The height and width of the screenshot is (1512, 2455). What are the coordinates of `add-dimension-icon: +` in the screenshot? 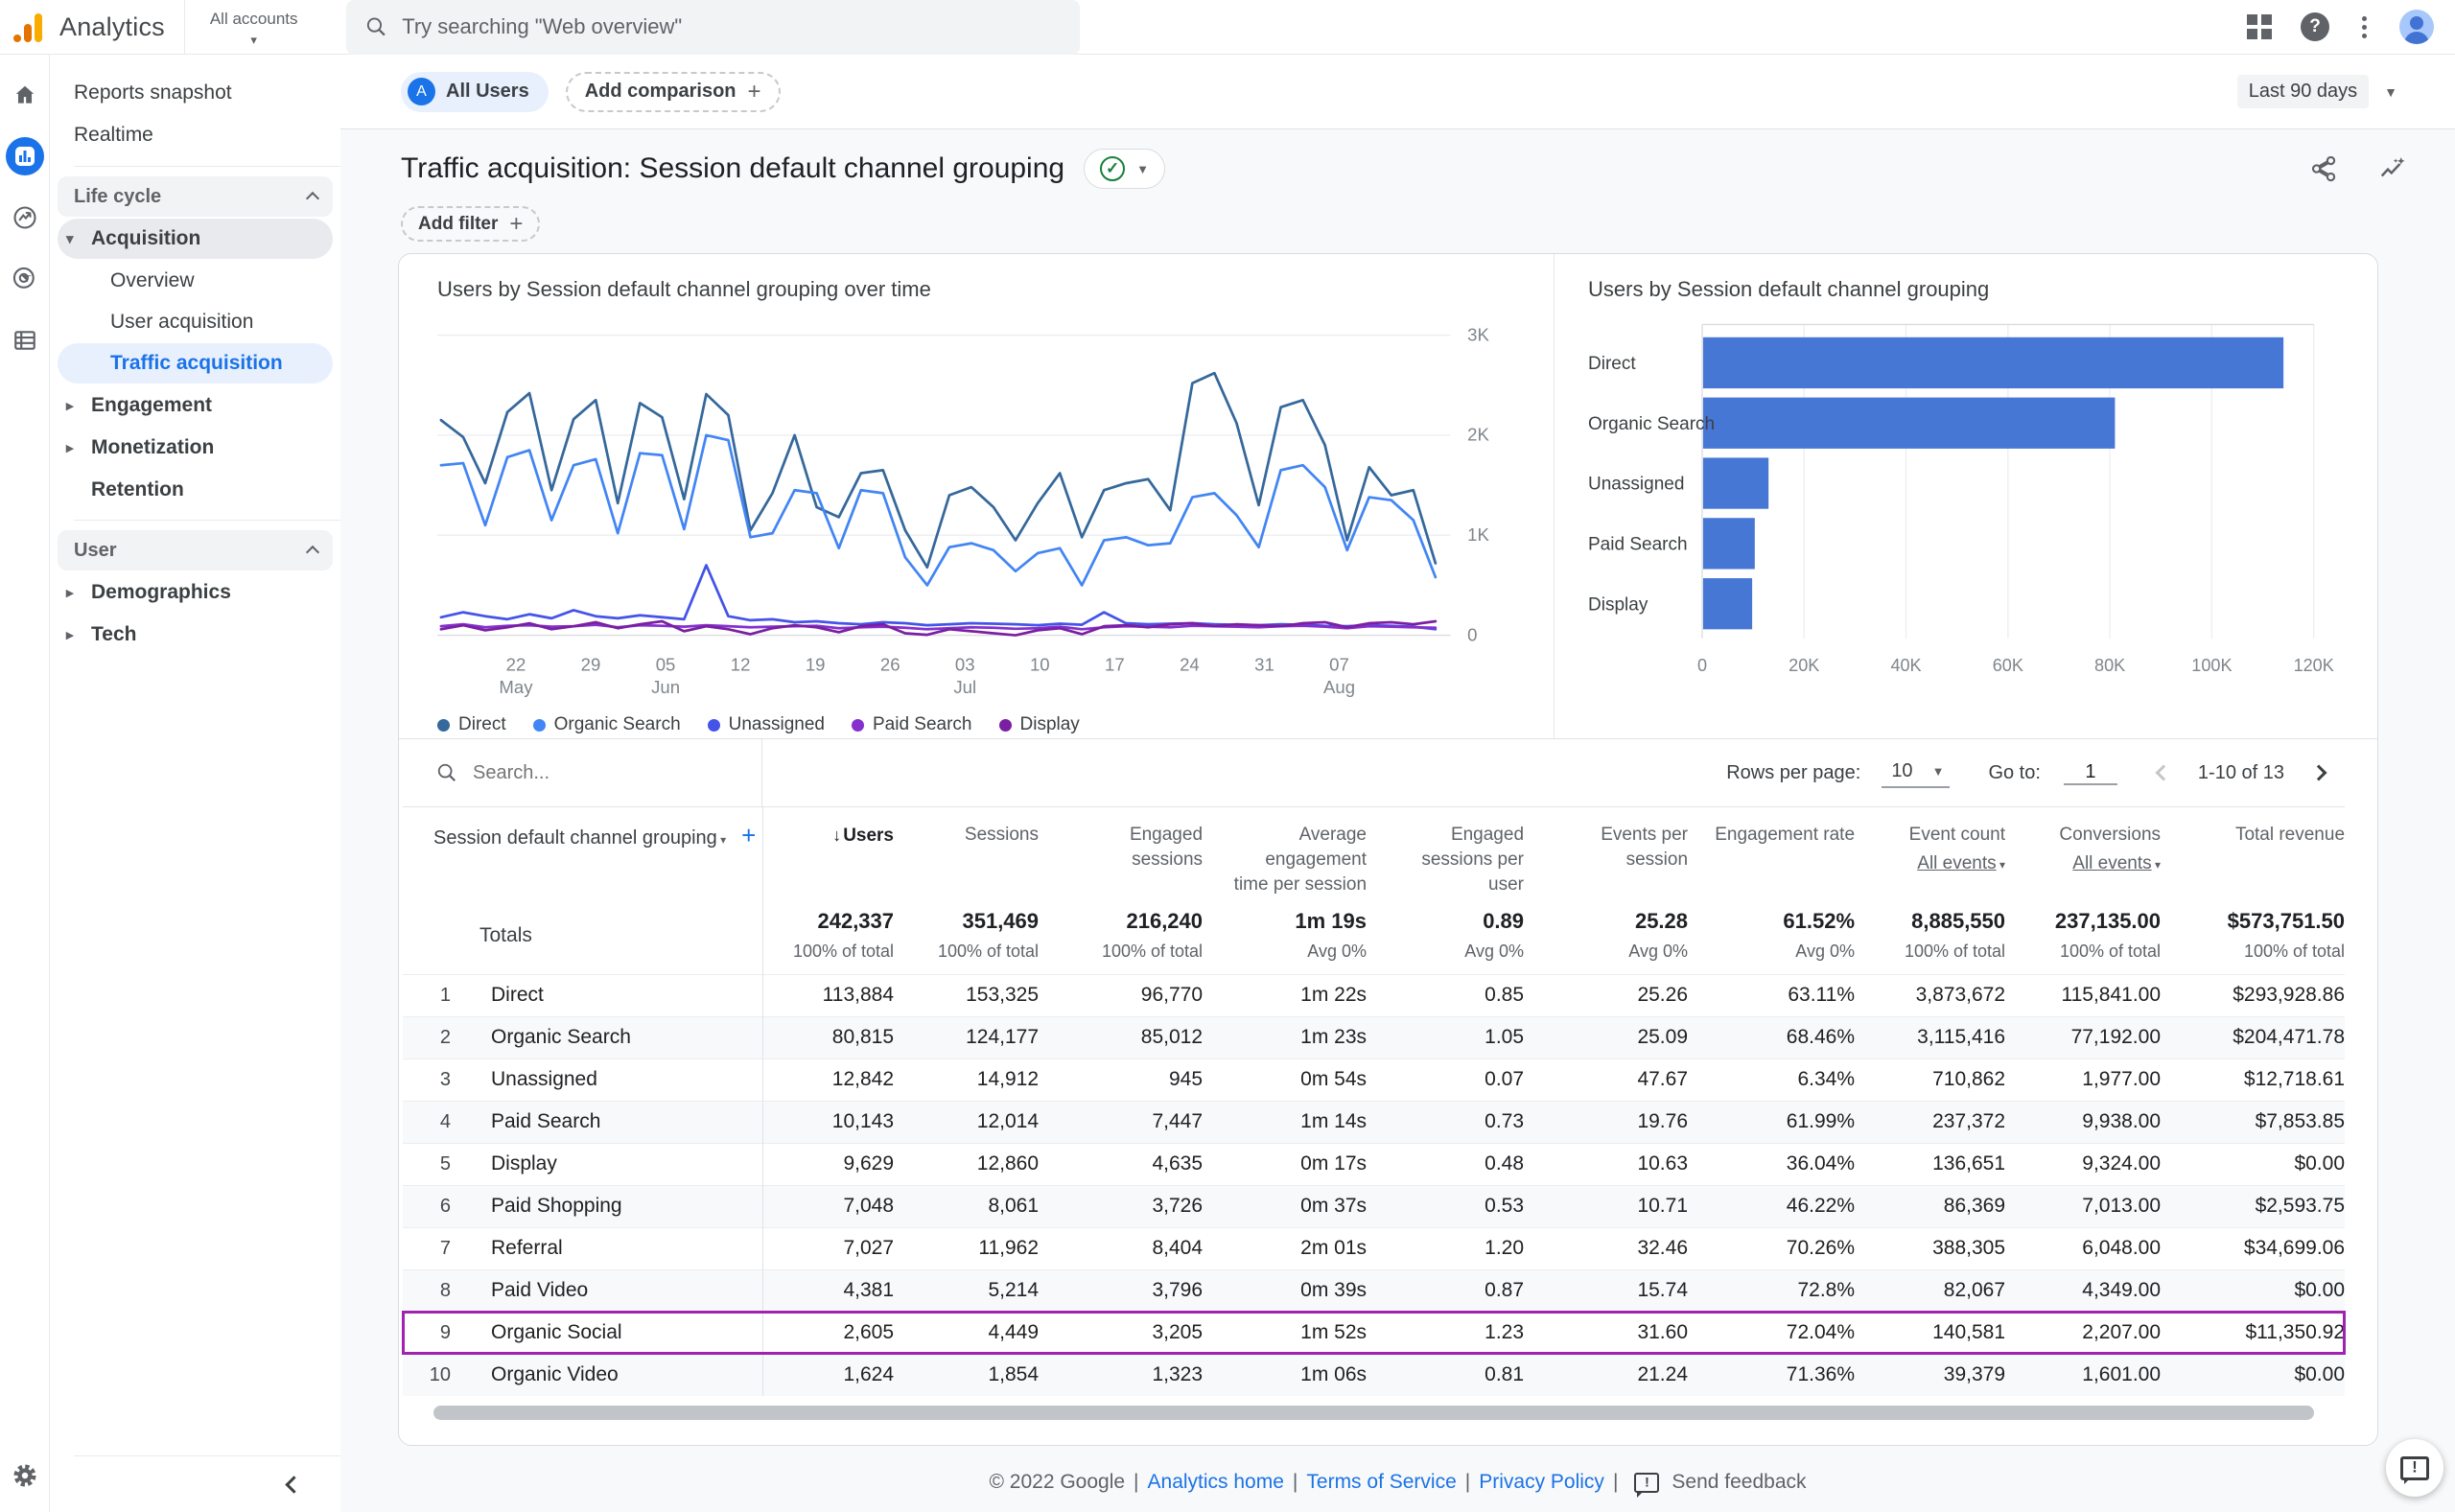 It's located at (748, 835).